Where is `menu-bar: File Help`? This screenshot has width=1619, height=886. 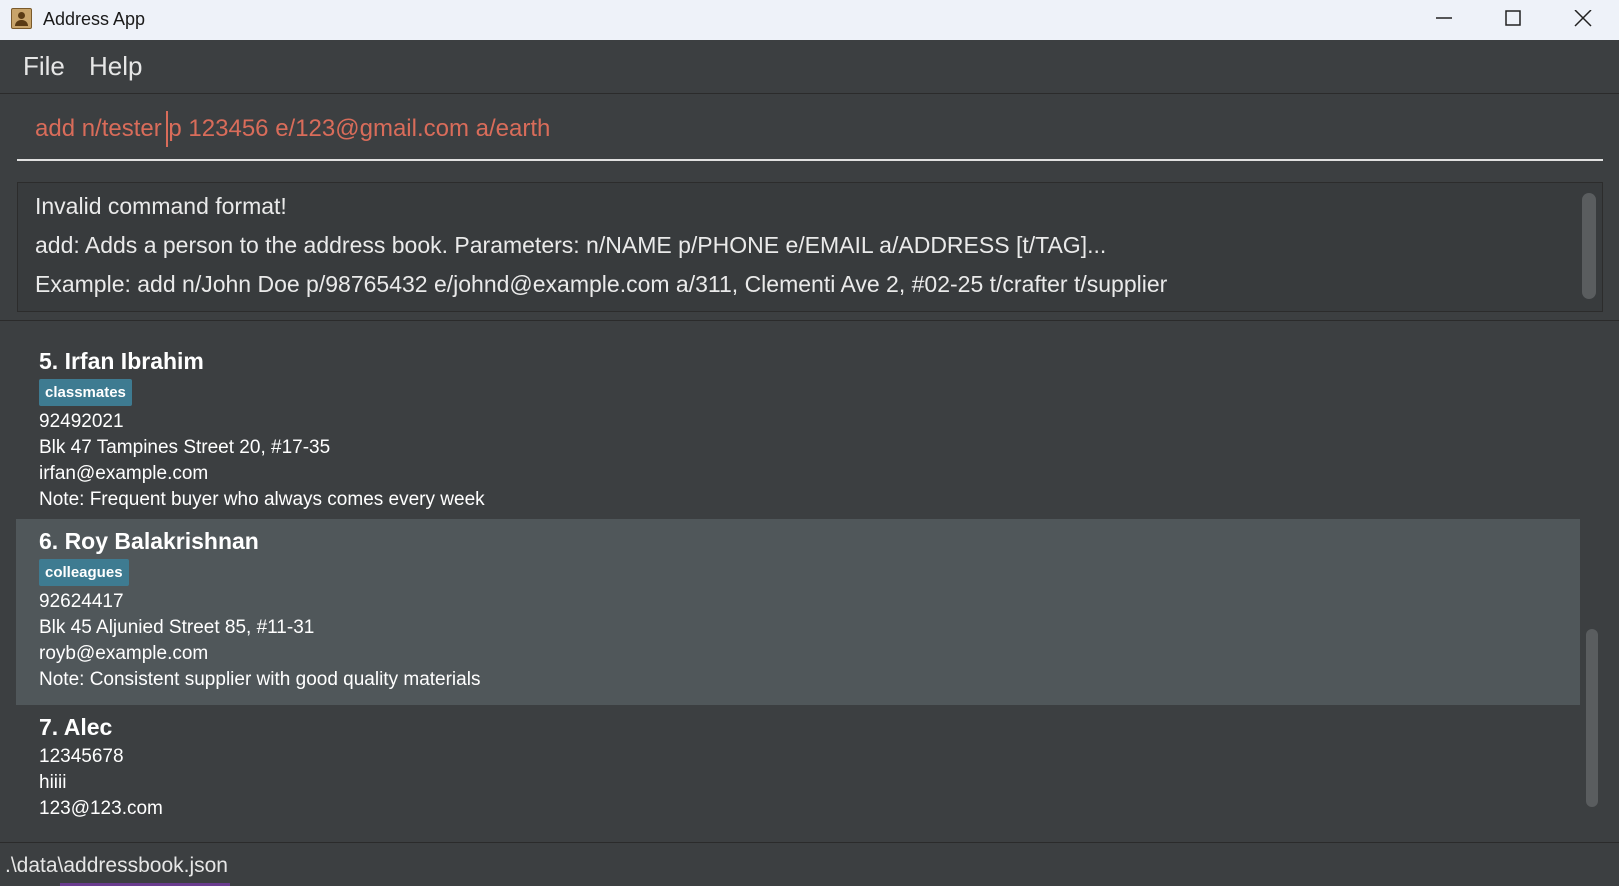 menu-bar: File Help is located at coordinates (809, 67).